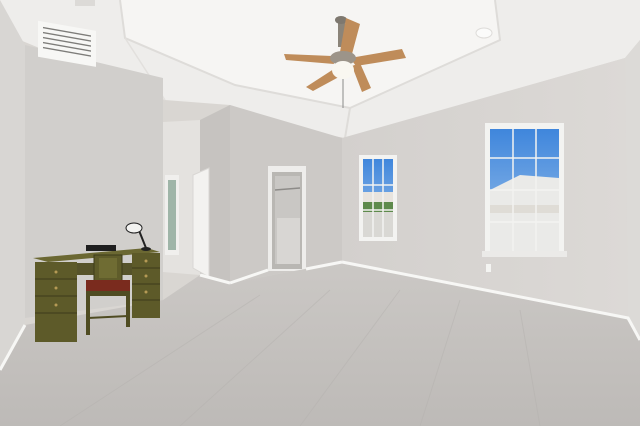  I want to click on wall-outlet, so click(488, 268).